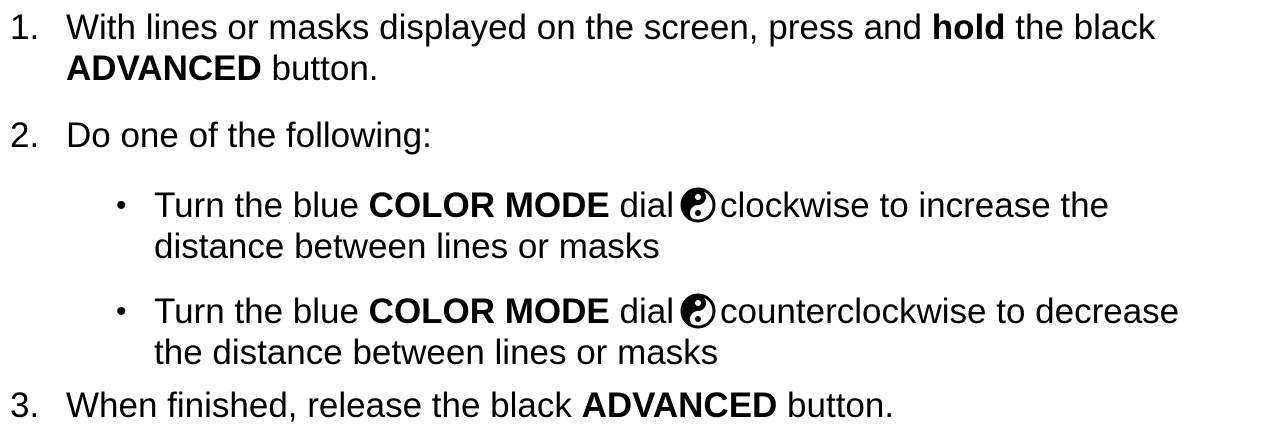 Image resolution: width=1281 pixels, height=434 pixels. Describe the element at coordinates (249, 135) in the screenshot. I see `step-2-text: Do one of the following:` at that location.